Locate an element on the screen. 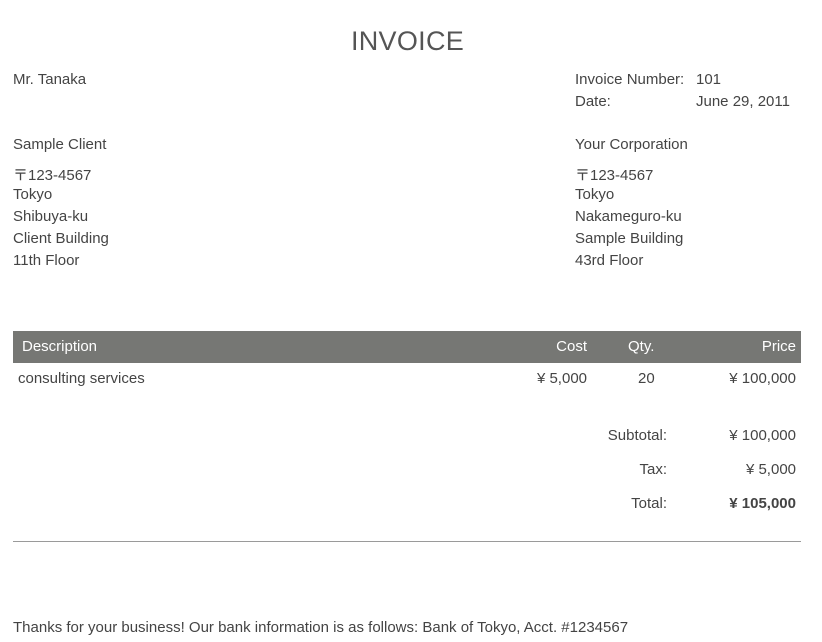 This screenshot has width=822, height=642. column-header-description: Description is located at coordinates (60, 346).